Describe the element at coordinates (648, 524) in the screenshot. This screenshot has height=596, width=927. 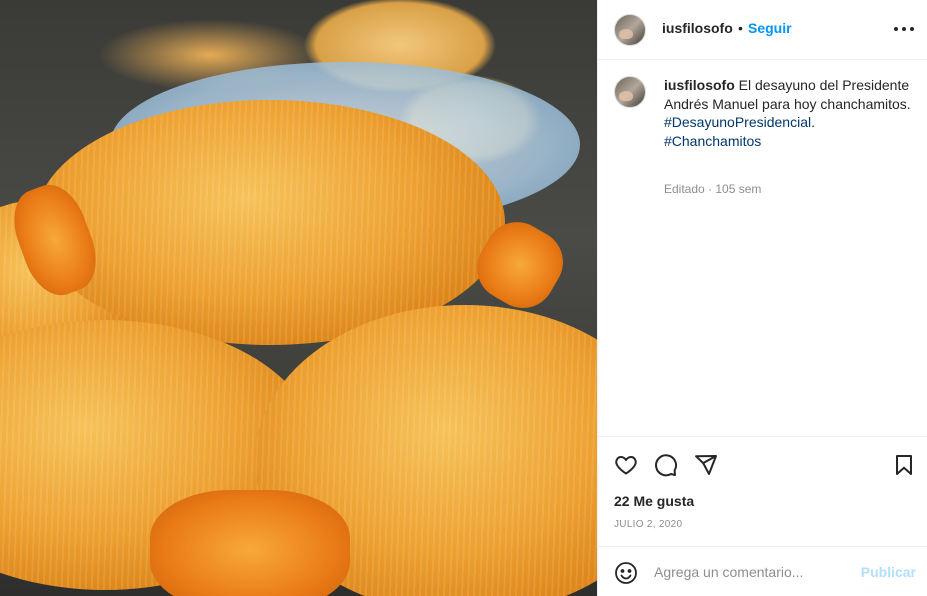
I see `post-date: JULIO 2, 2020` at that location.